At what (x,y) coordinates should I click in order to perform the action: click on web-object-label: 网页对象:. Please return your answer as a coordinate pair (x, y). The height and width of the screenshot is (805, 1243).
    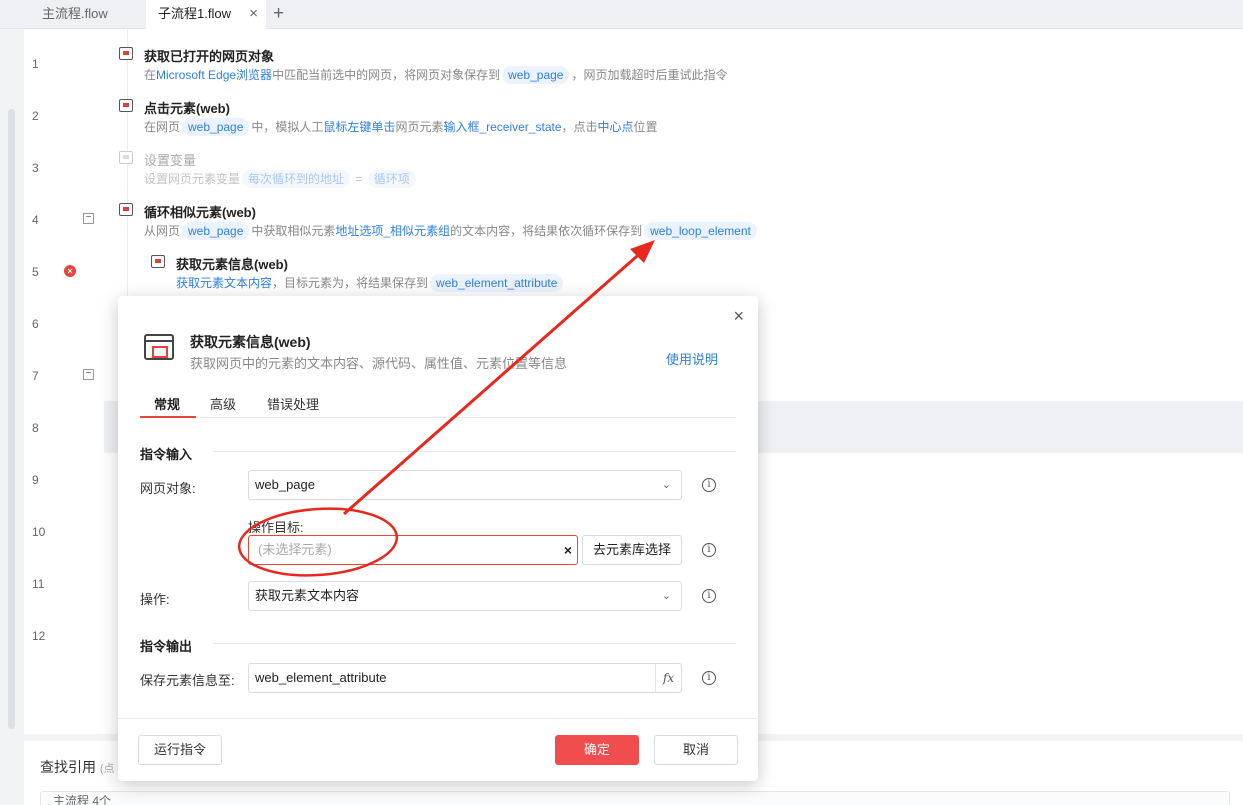
    Looking at the image, I should click on (168, 488).